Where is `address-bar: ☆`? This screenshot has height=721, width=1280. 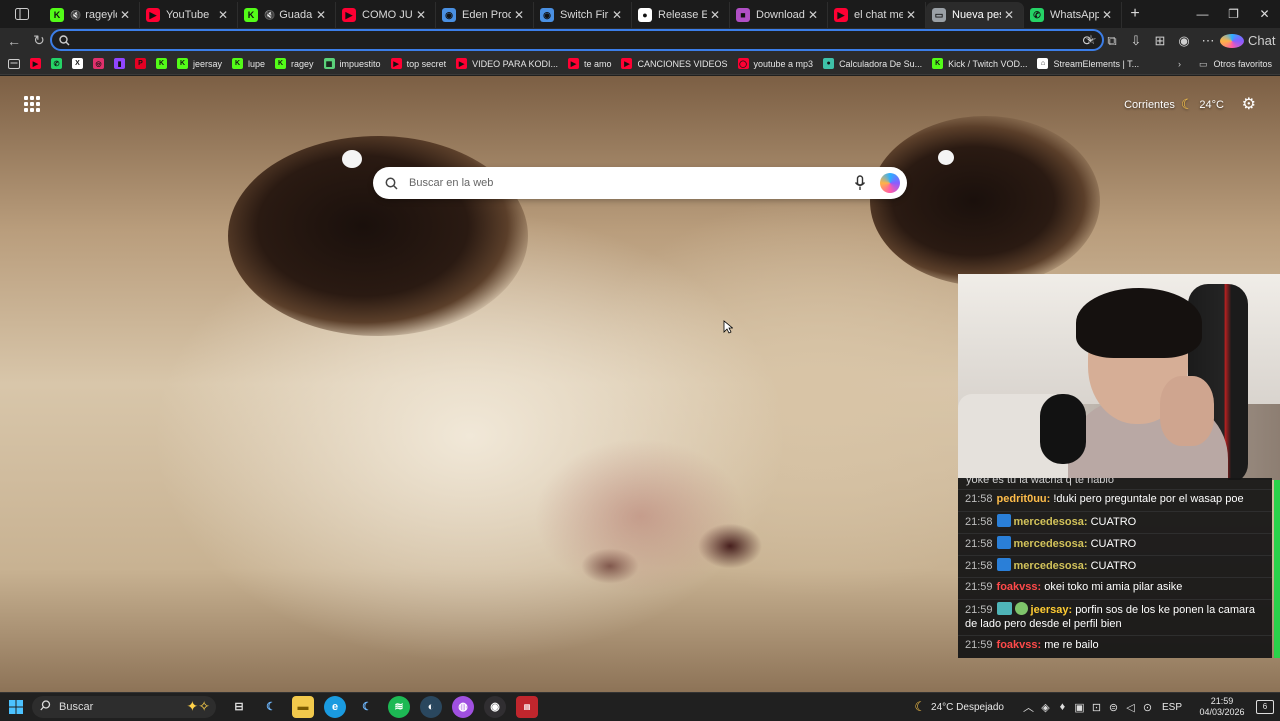 address-bar: ☆ is located at coordinates (577, 40).